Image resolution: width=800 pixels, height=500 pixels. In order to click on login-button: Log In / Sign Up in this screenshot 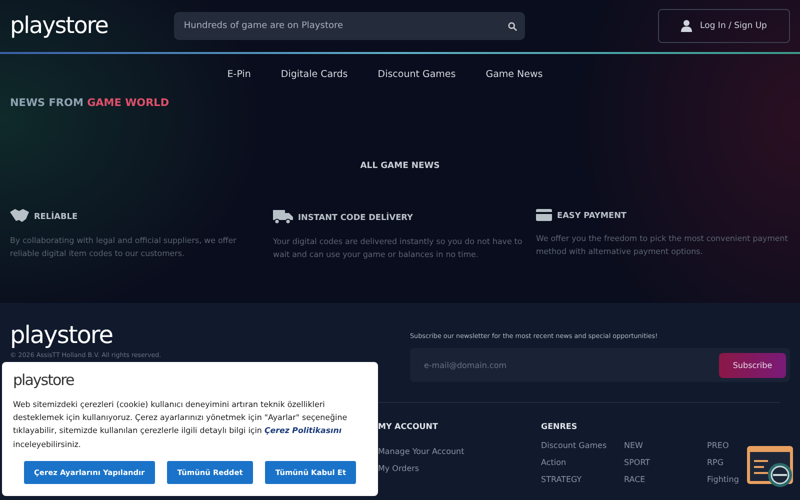, I will do `click(724, 26)`.